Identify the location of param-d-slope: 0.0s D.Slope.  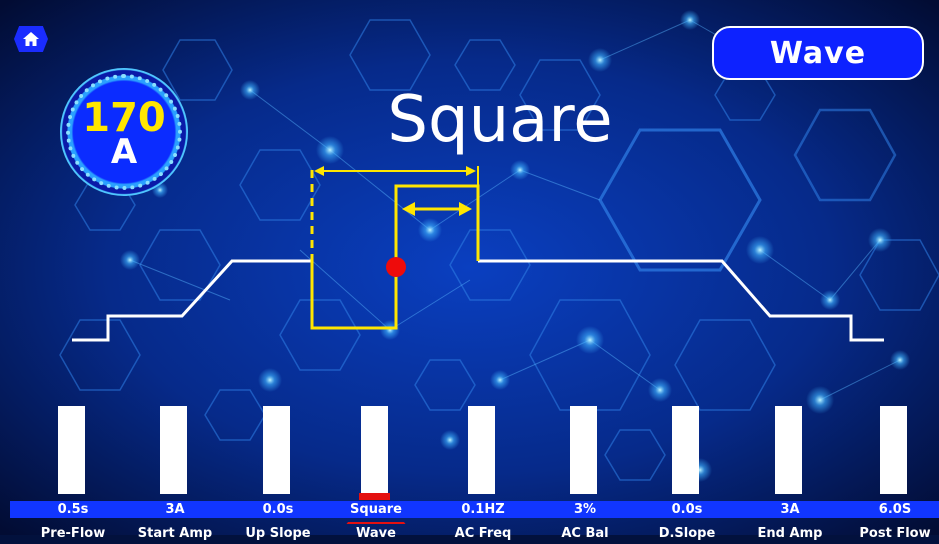
(687, 472).